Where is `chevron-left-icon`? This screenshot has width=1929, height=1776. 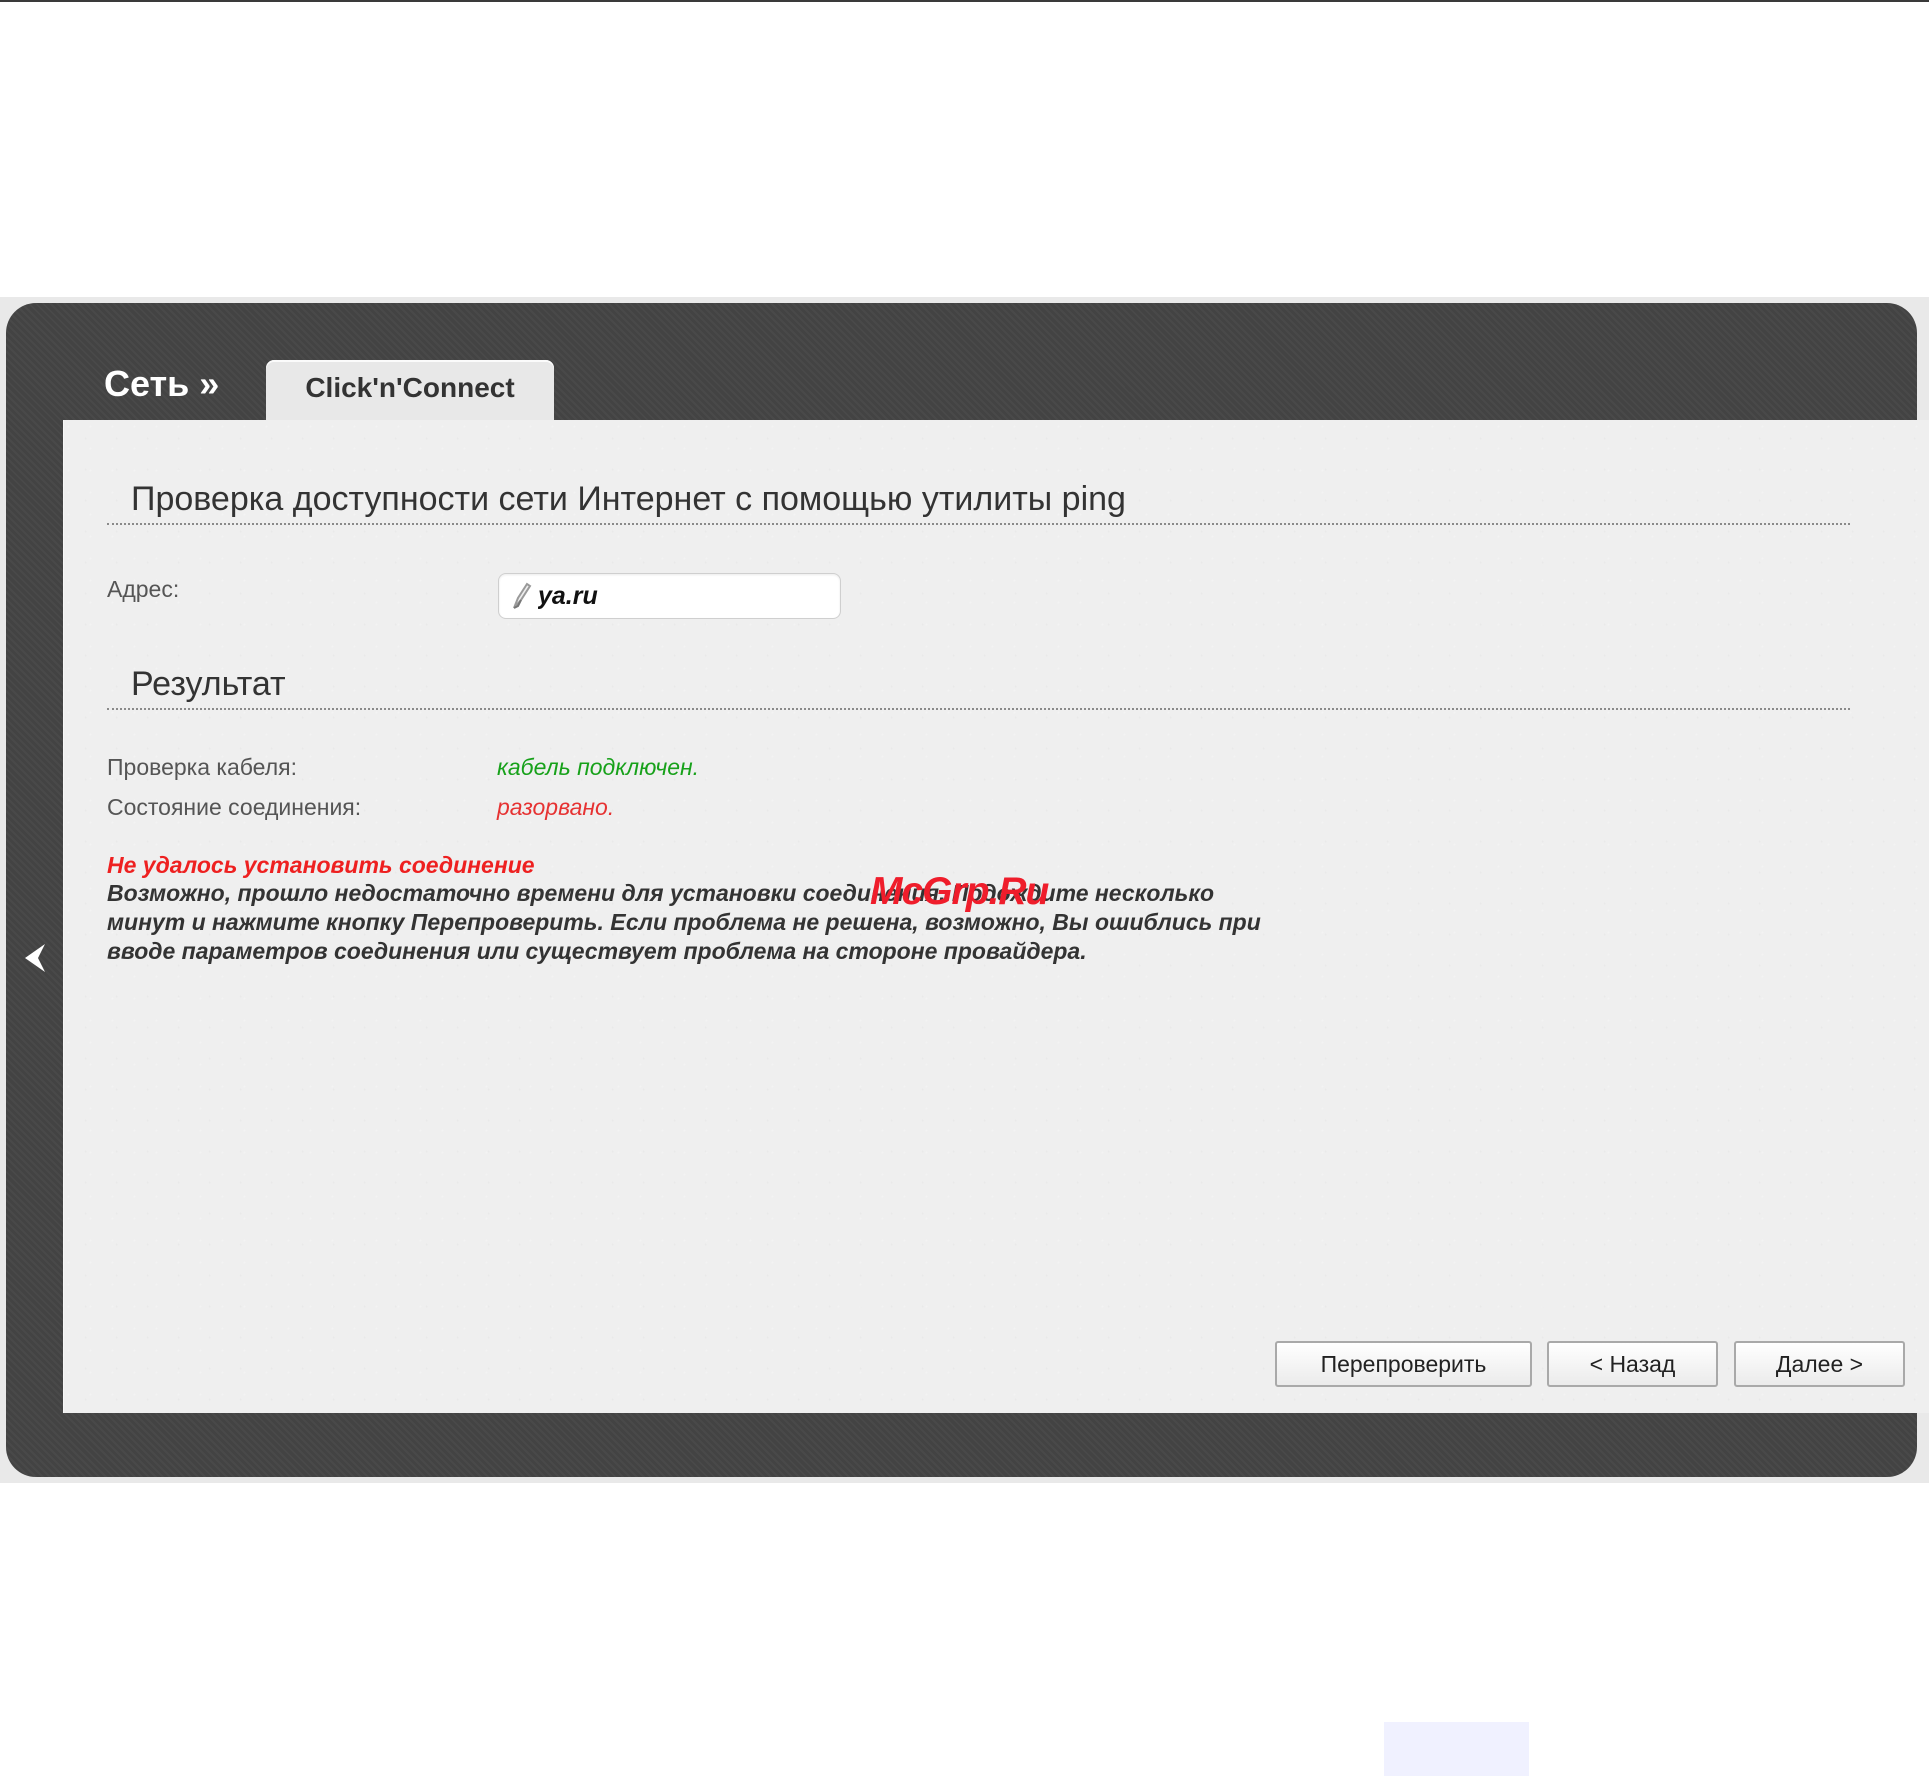
chevron-left-icon is located at coordinates (35, 958).